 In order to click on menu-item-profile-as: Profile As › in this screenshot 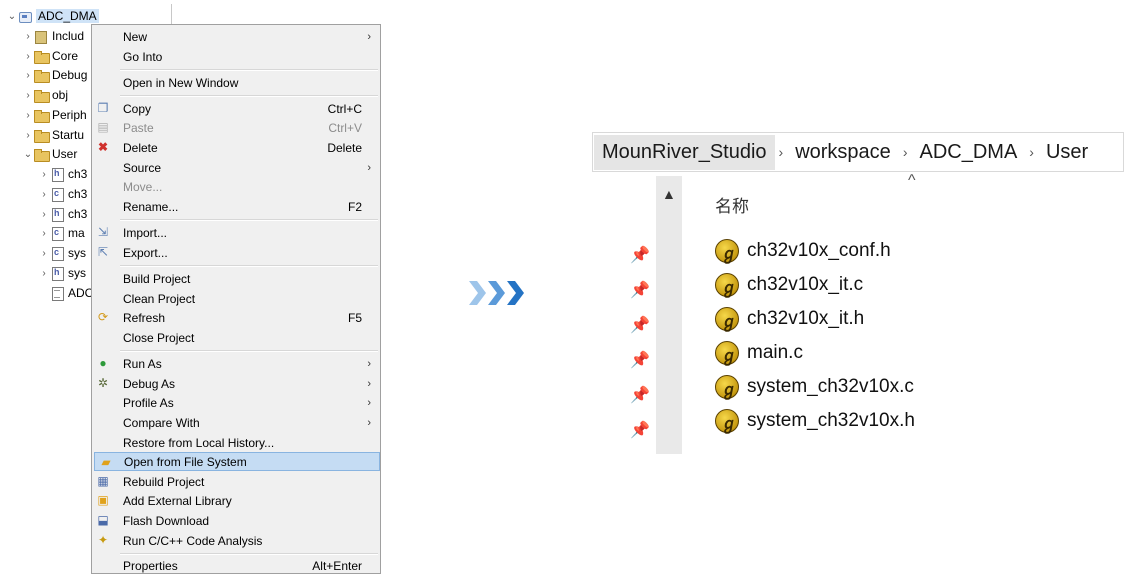, I will do `click(236, 402)`.